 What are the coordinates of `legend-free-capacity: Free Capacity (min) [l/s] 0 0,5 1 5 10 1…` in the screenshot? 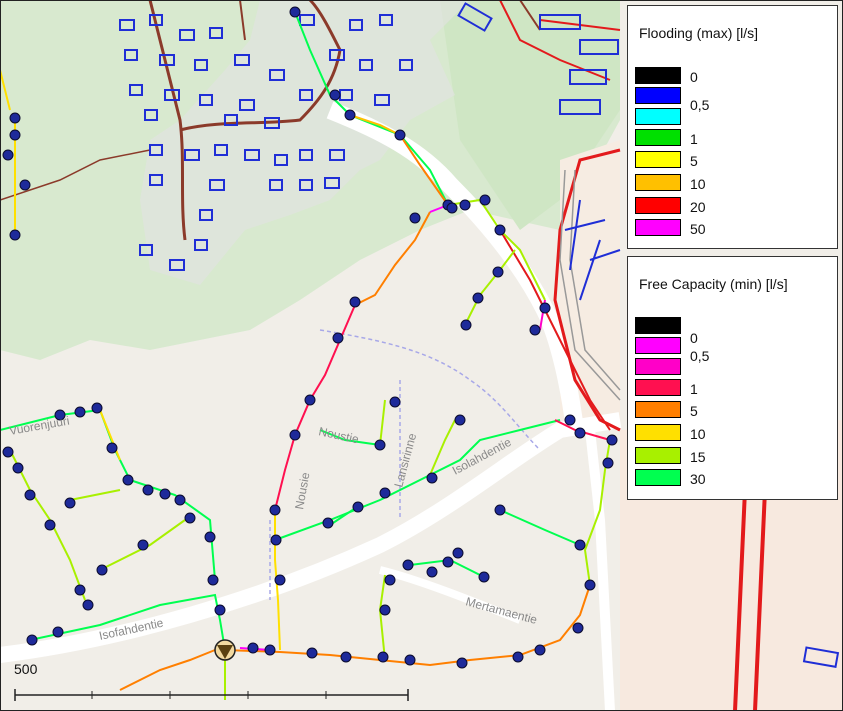 It's located at (732, 378).